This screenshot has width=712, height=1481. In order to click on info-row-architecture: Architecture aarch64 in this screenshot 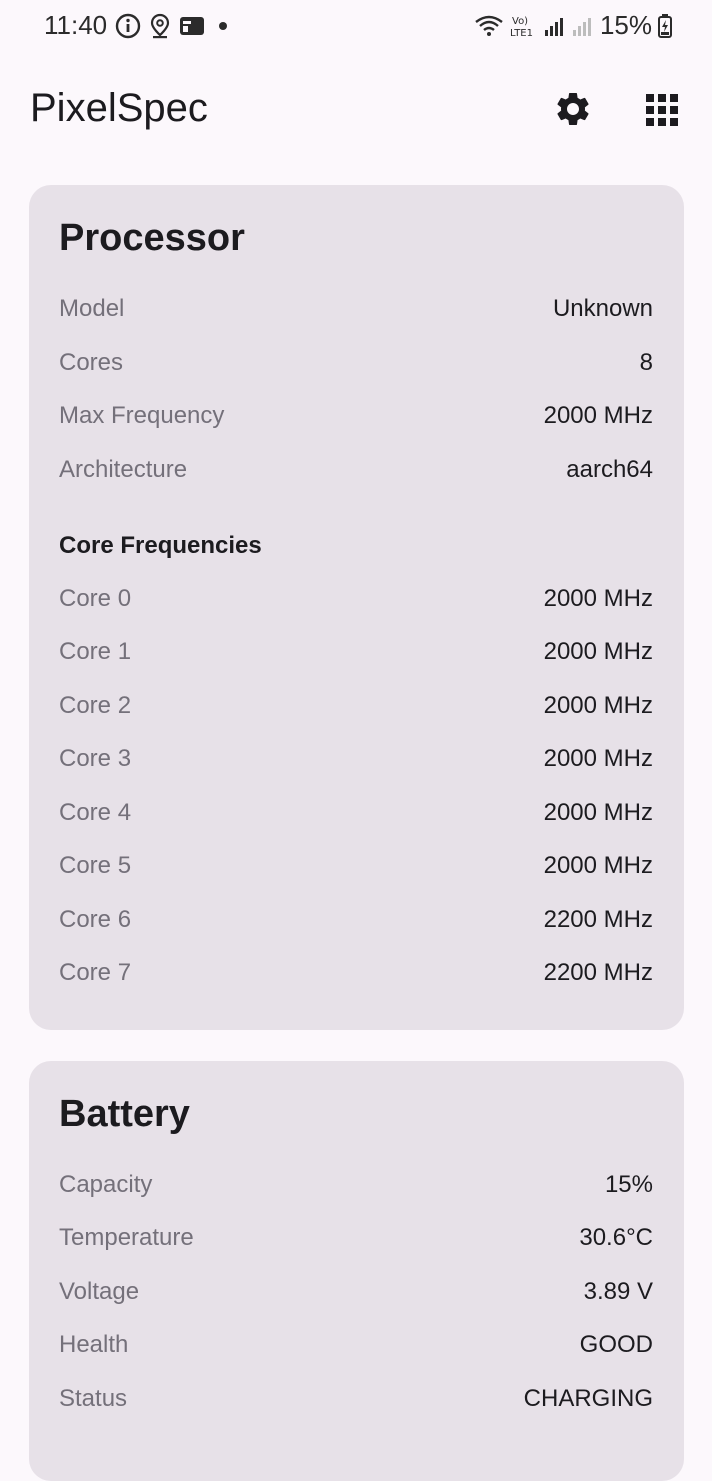, I will do `click(356, 470)`.